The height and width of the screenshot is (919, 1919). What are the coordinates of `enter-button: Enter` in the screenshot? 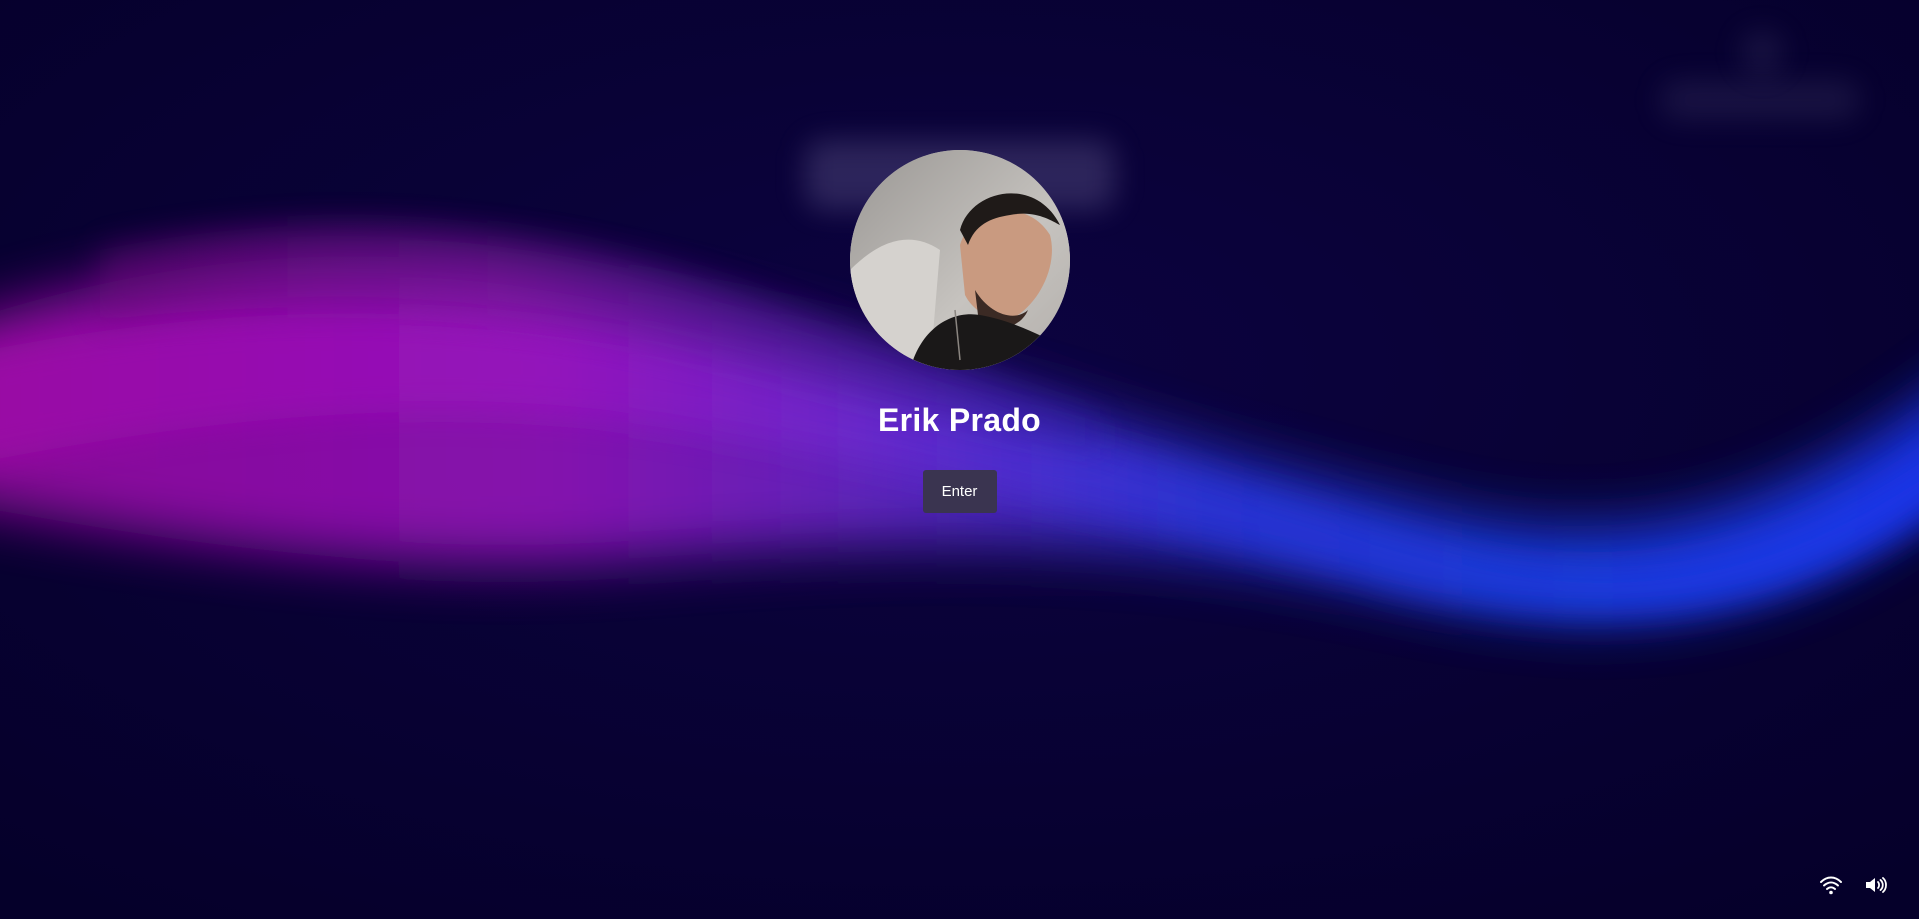 It's located at (959, 491).